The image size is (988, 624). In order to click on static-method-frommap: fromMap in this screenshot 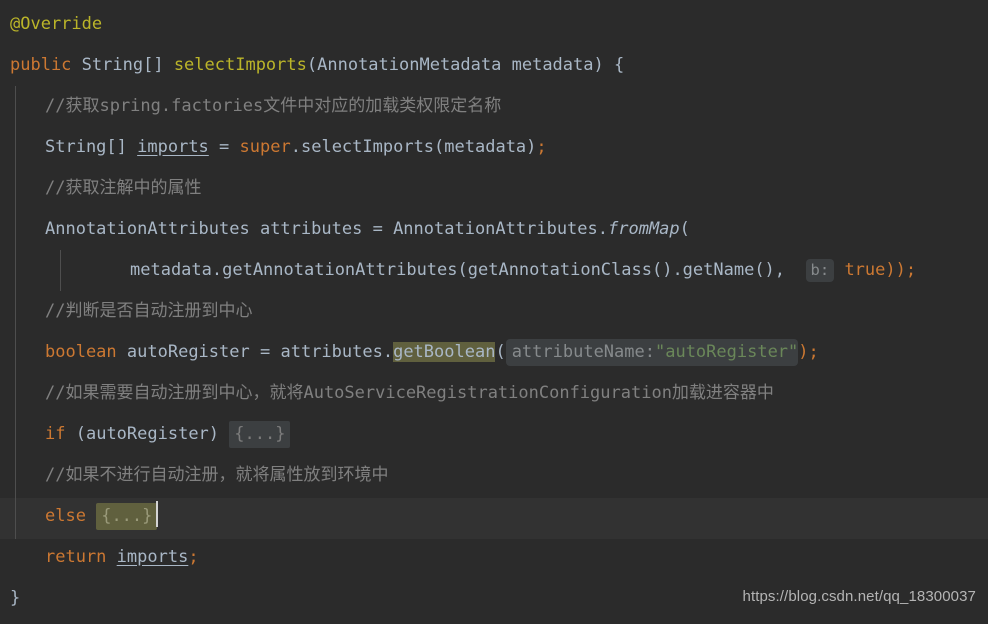, I will do `click(644, 229)`.